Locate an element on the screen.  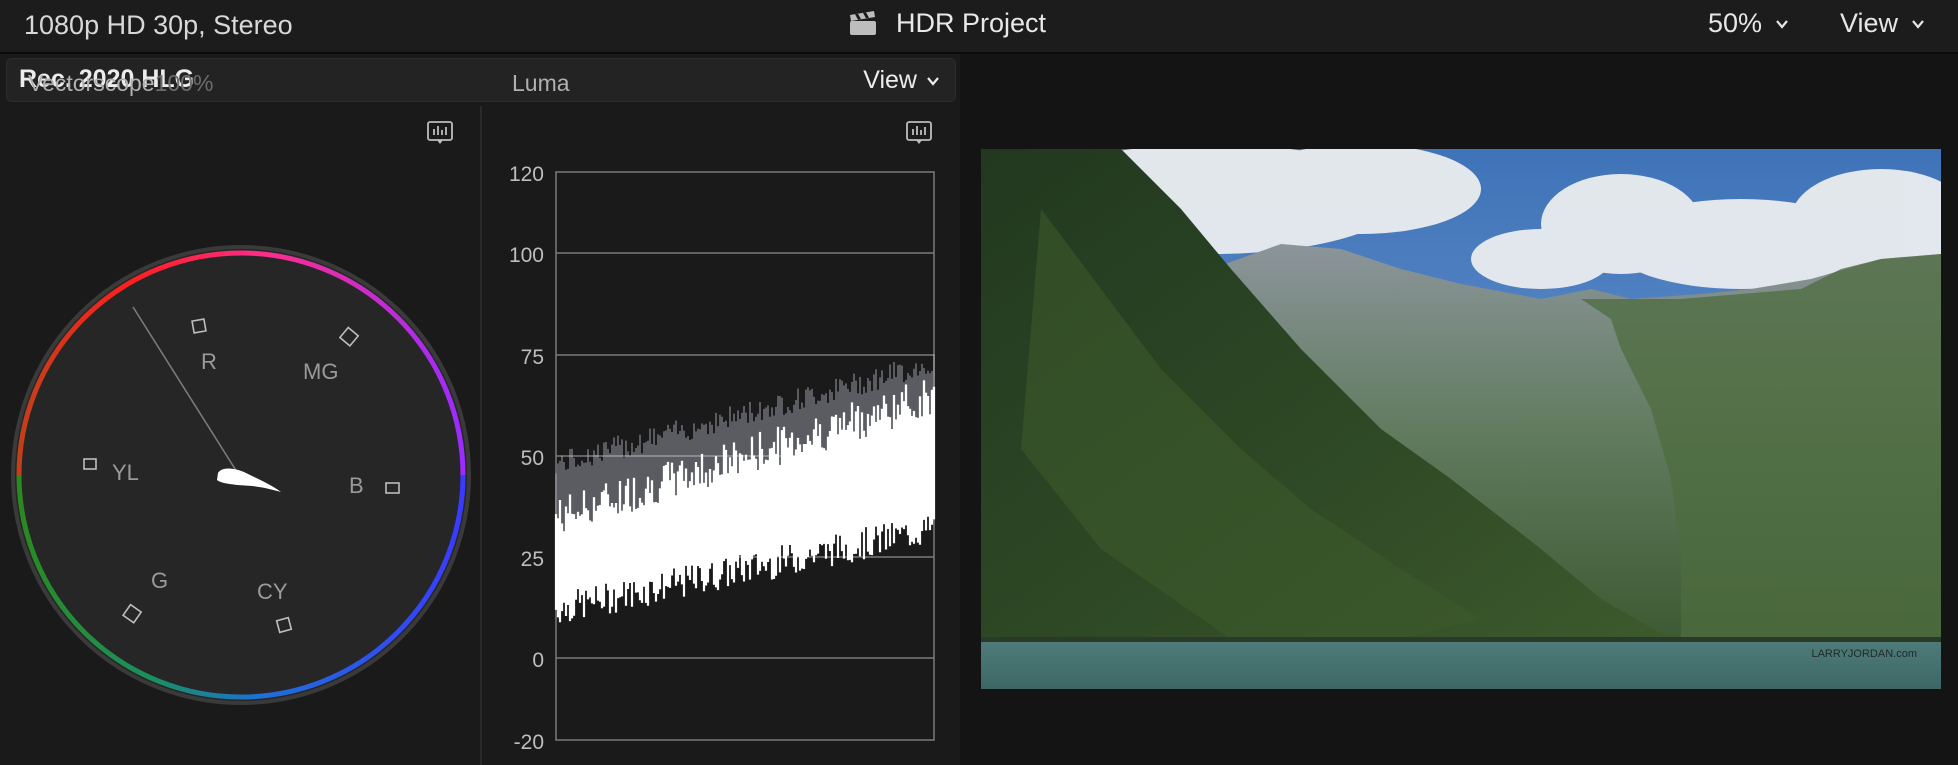
vector-target-b: B is located at coordinates (356, 485).